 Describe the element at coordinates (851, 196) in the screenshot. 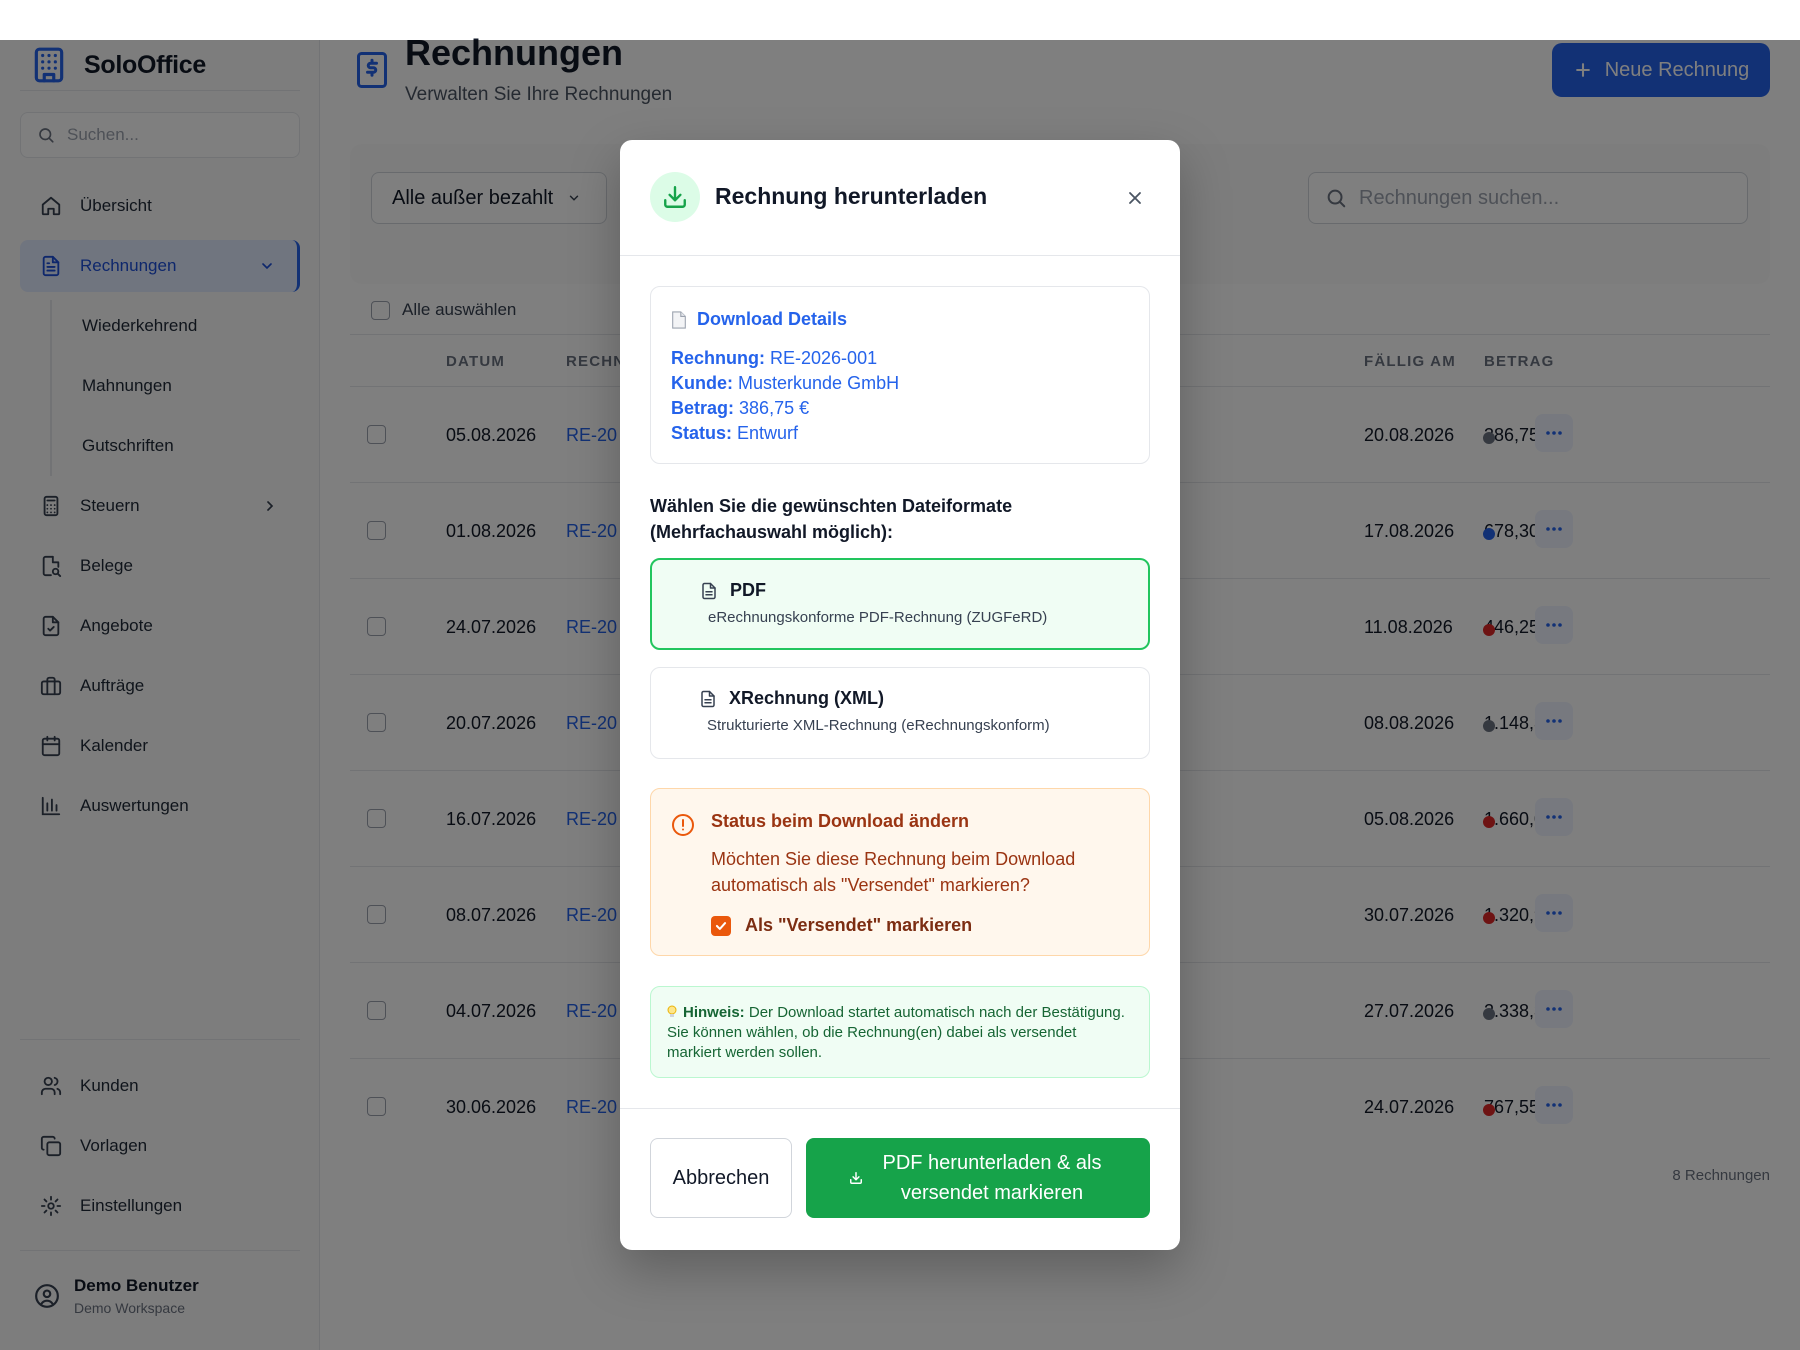

I see `dialog-title: Rechnung herunterladen` at that location.